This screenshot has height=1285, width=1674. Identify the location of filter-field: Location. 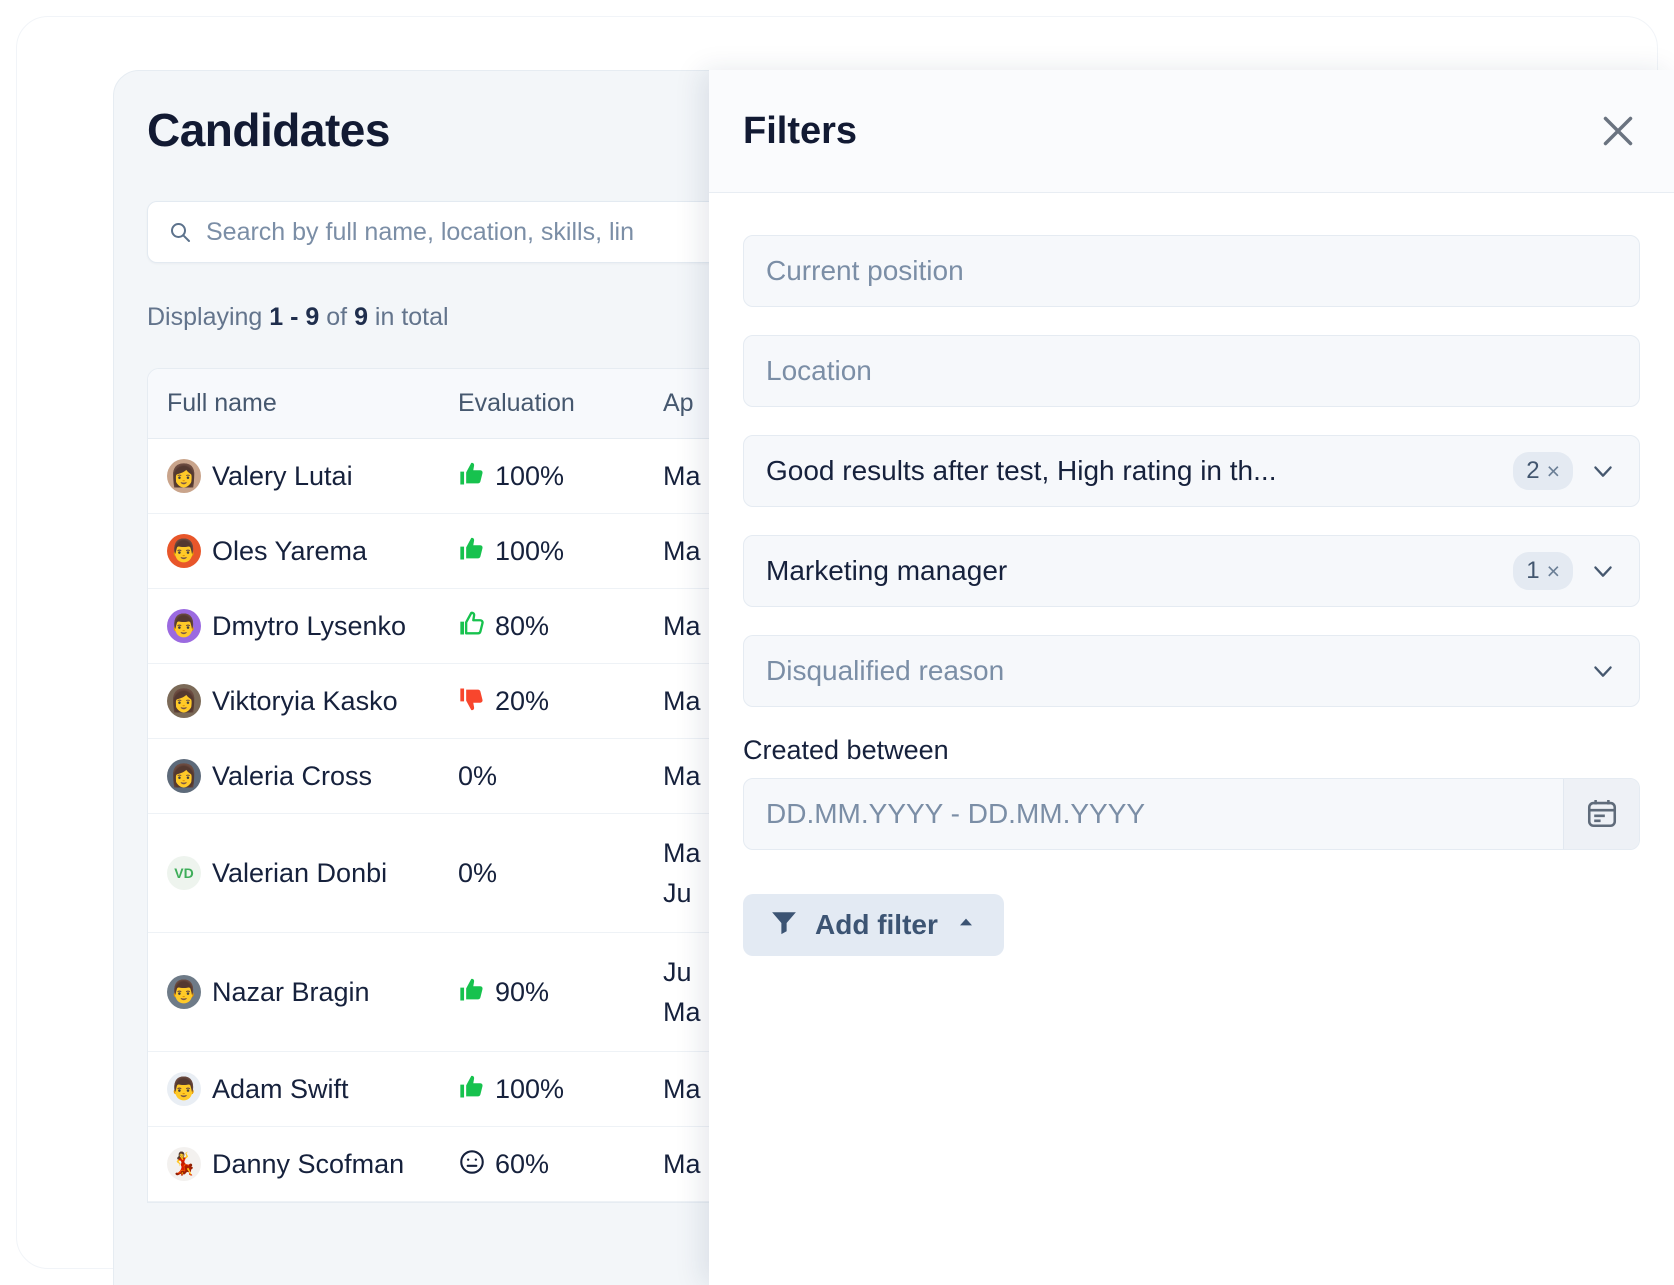
(1191, 371).